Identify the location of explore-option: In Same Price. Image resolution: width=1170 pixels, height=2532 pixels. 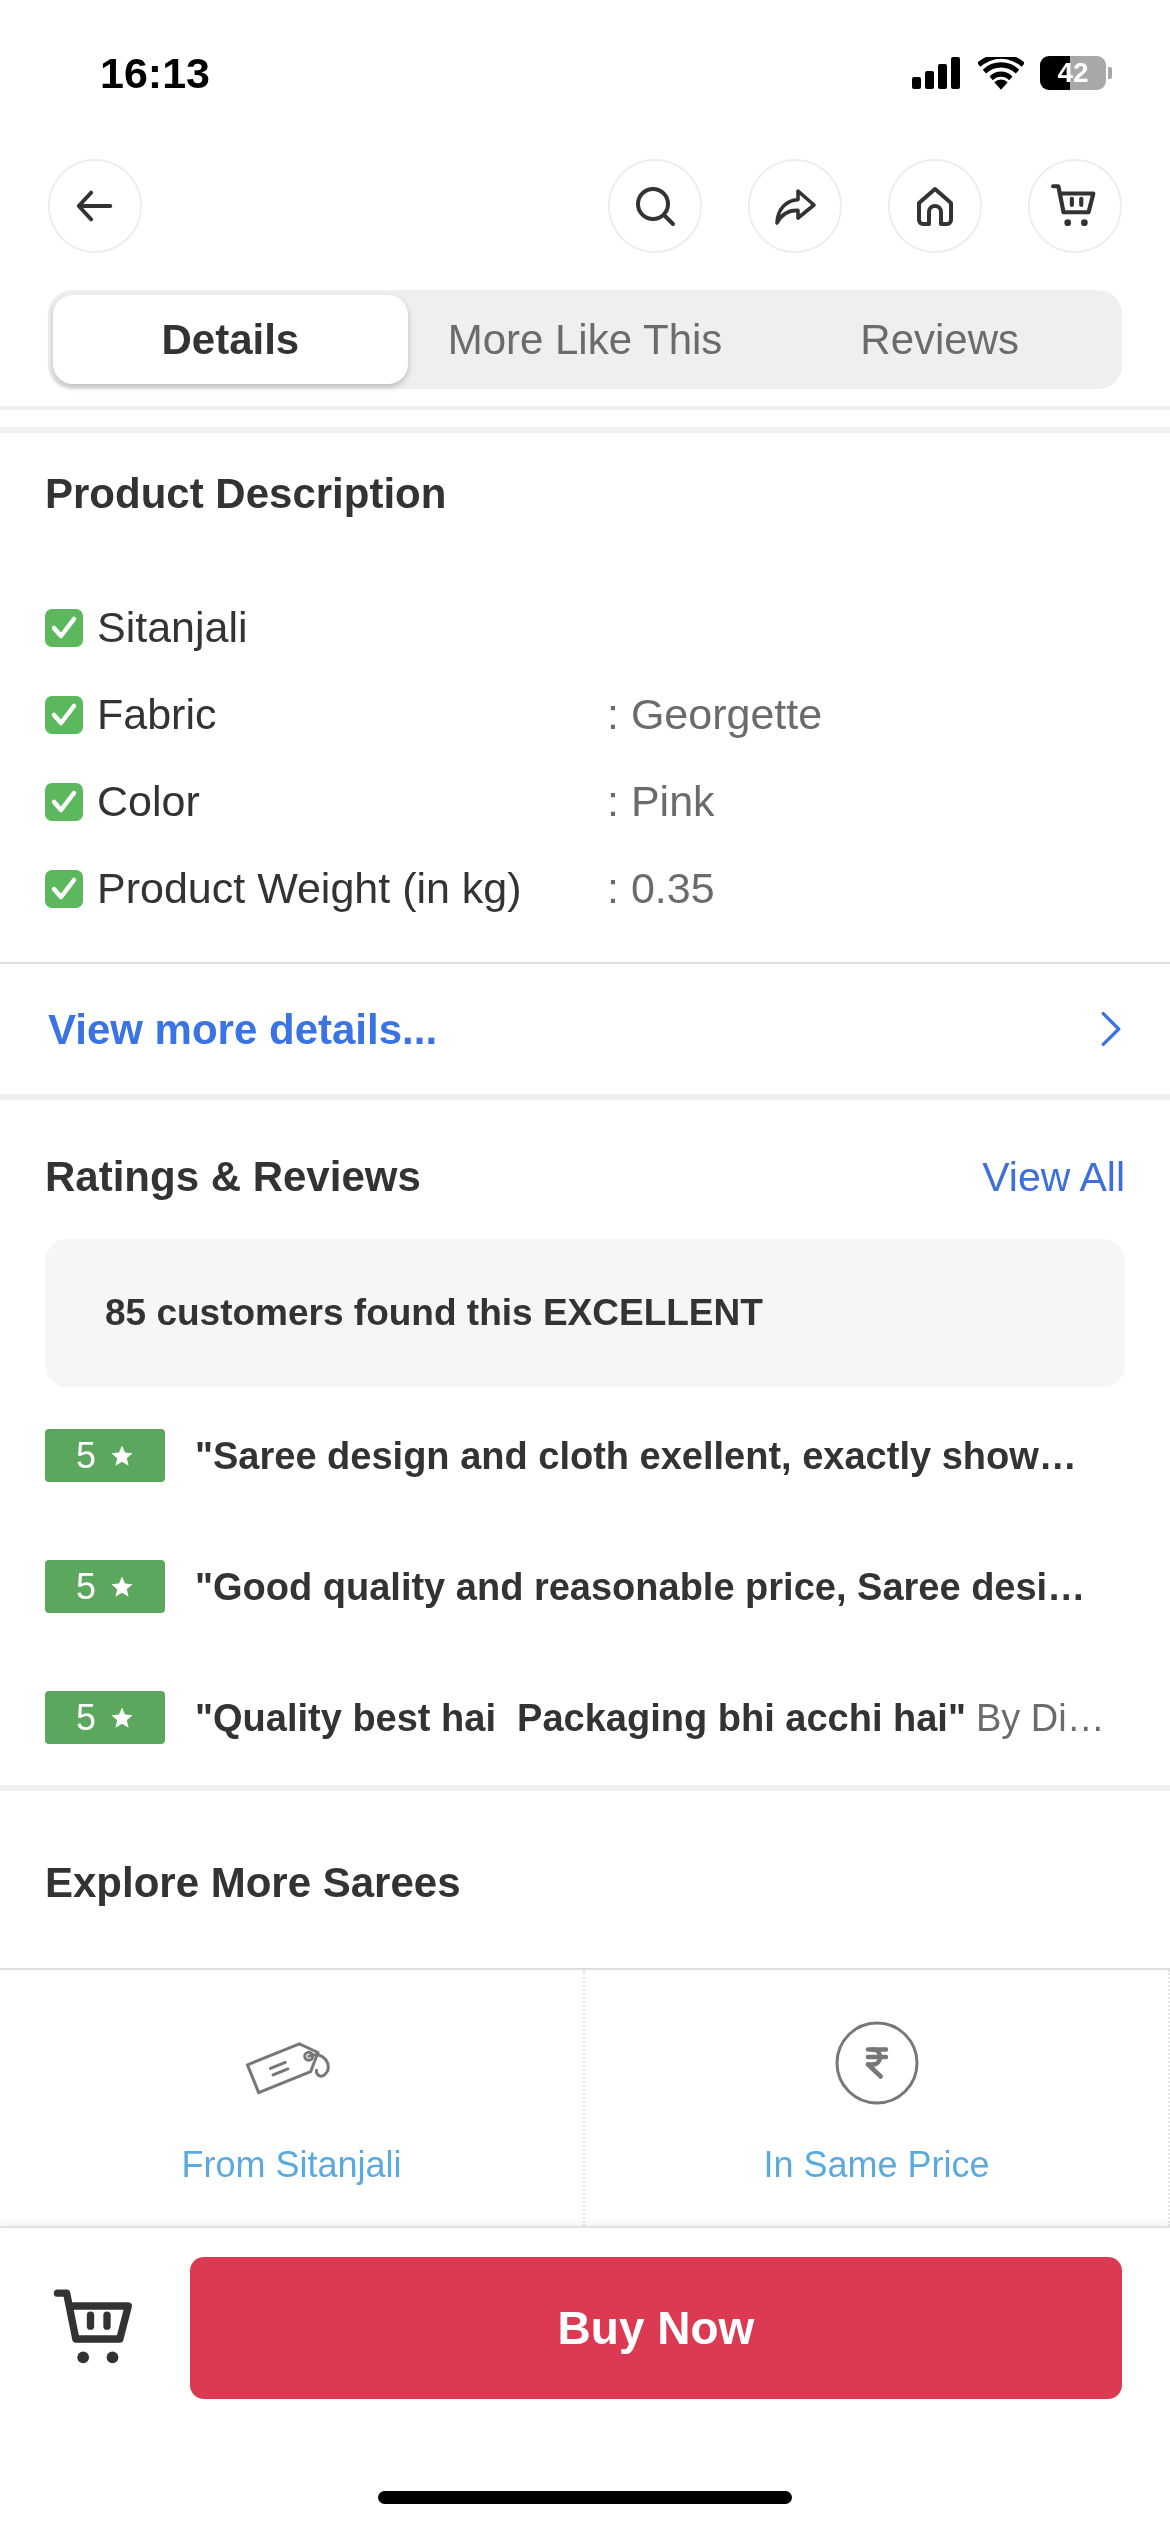
(877, 2098).